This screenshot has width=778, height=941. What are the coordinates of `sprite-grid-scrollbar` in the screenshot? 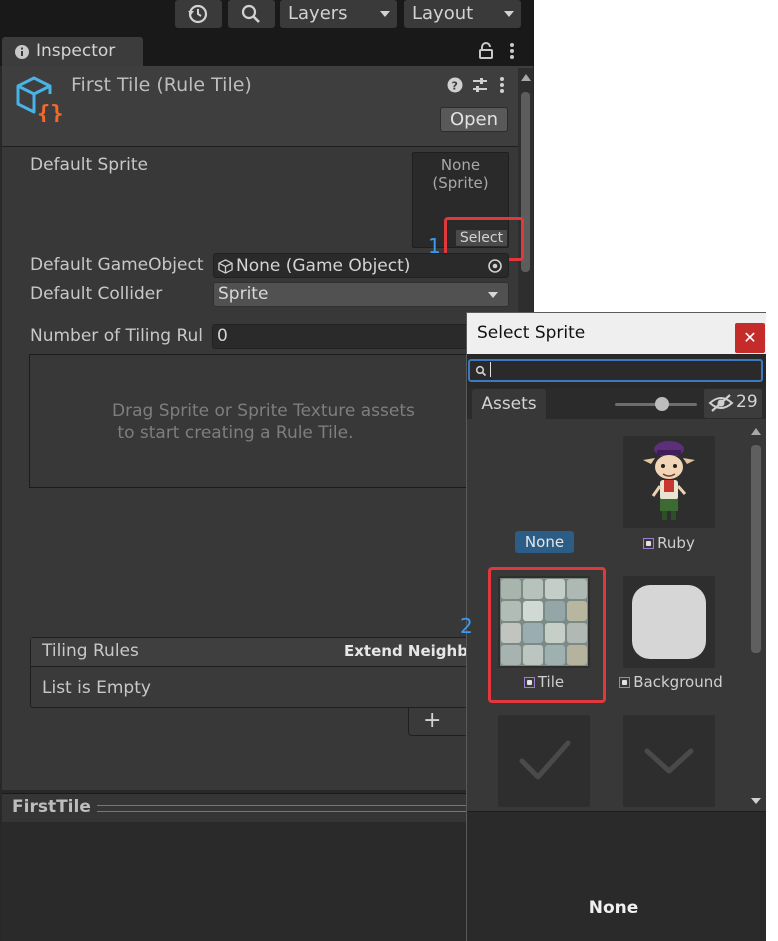 It's located at (756, 617).